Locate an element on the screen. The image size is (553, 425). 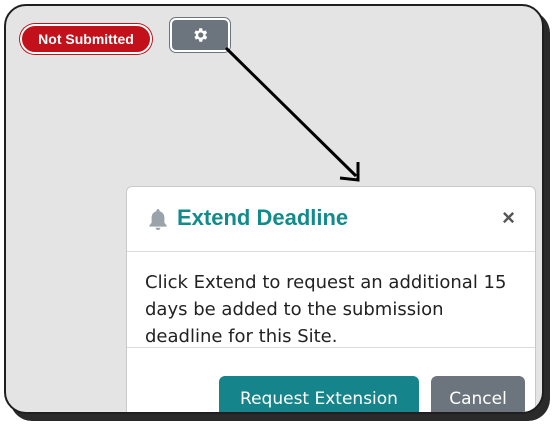
close-icon: × is located at coordinates (508, 218).